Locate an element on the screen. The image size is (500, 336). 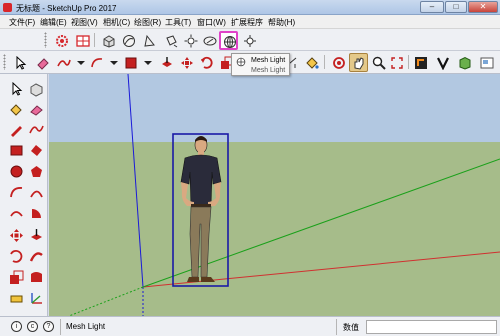
render-toolbar is located at coordinates (250, 40).